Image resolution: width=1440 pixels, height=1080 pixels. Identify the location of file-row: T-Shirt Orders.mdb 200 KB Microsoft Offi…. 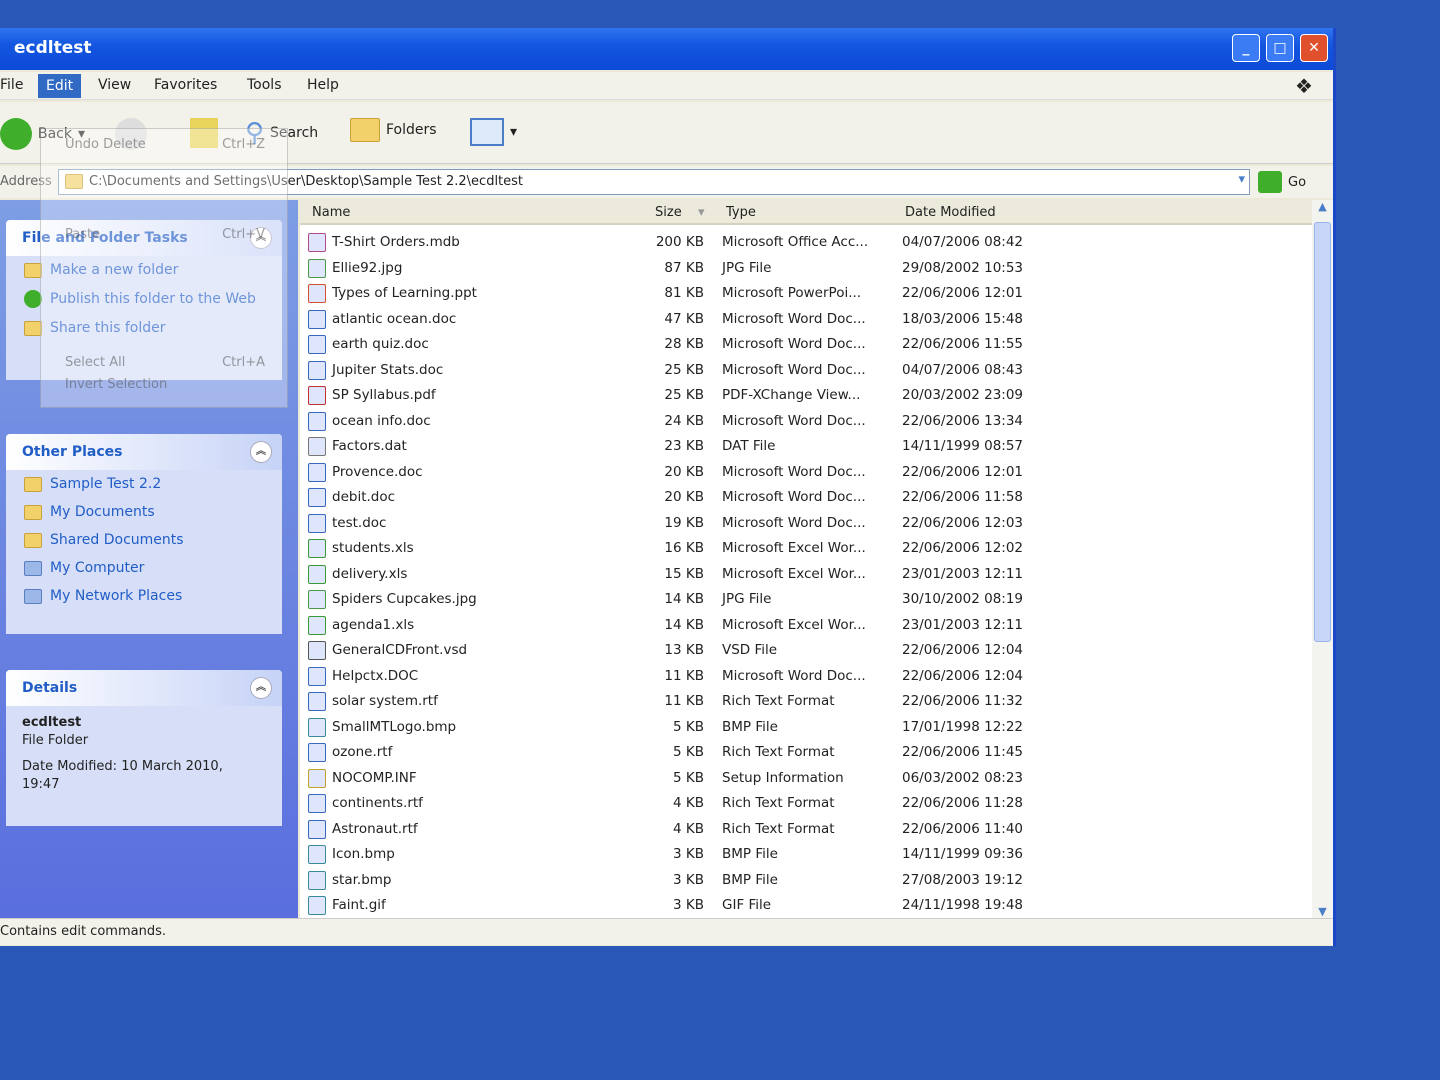
(806, 242).